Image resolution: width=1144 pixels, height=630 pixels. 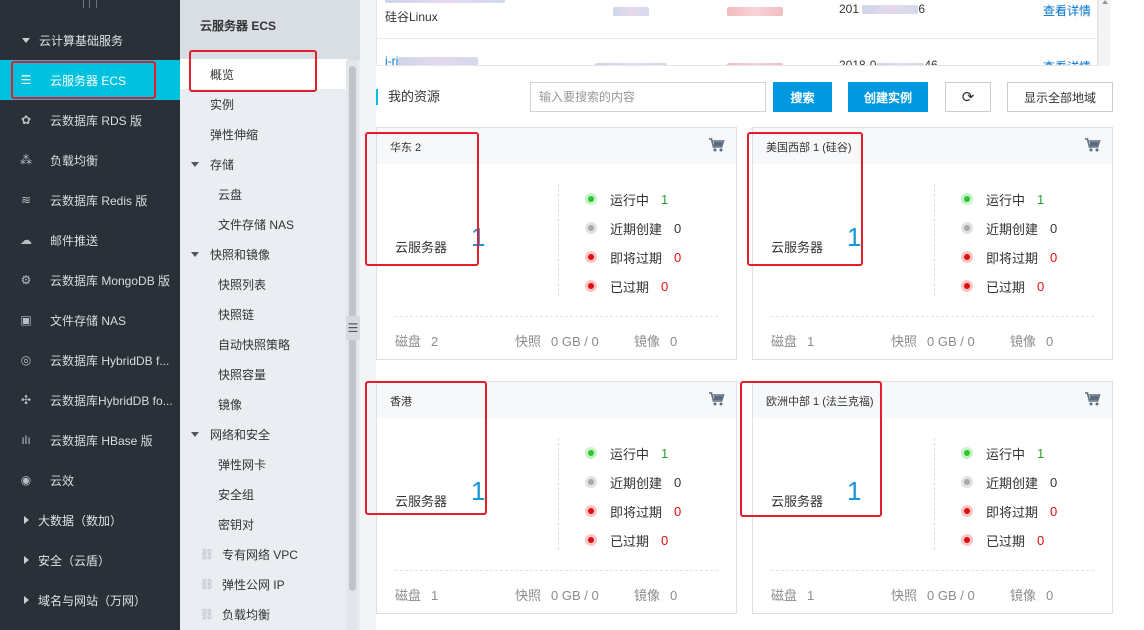 What do you see at coordinates (416, 340) in the screenshot?
I see `disk-stat: 磁盘 2` at bounding box center [416, 340].